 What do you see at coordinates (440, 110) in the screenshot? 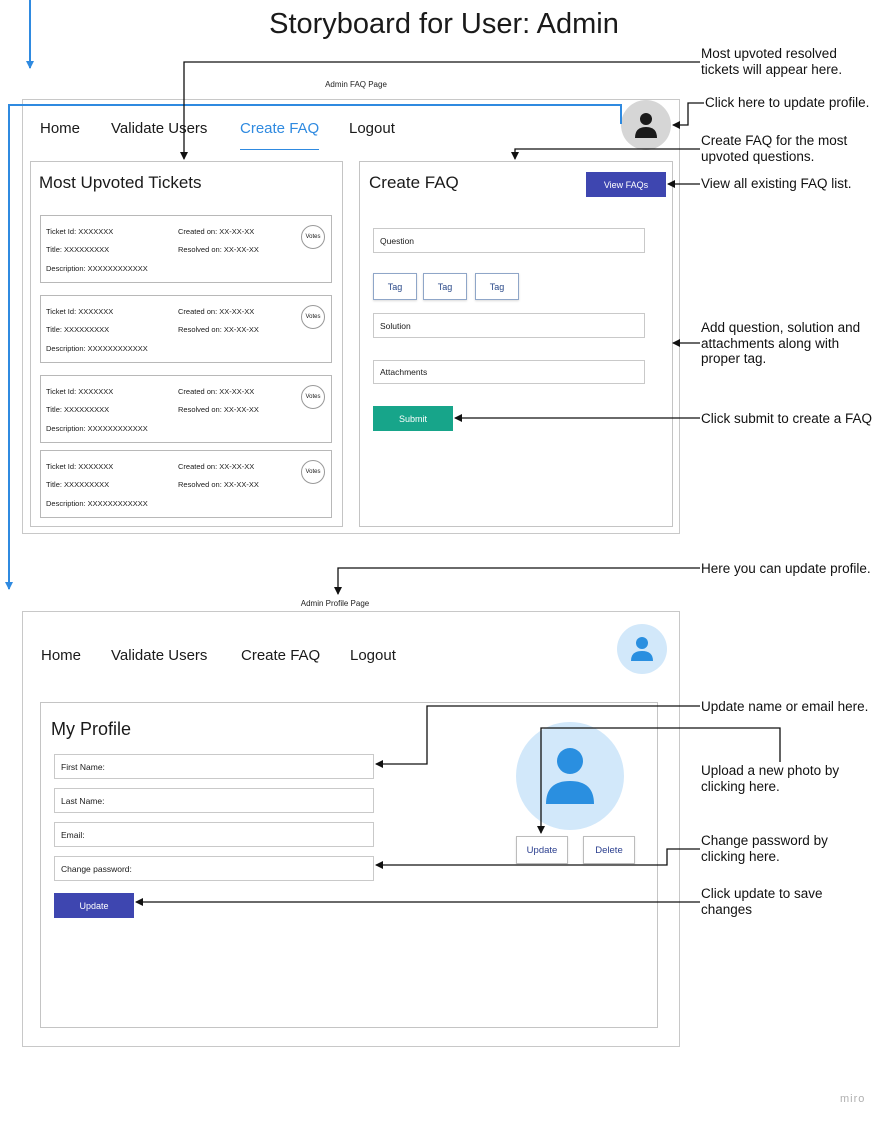
I see `arrow-upvoted` at bounding box center [440, 110].